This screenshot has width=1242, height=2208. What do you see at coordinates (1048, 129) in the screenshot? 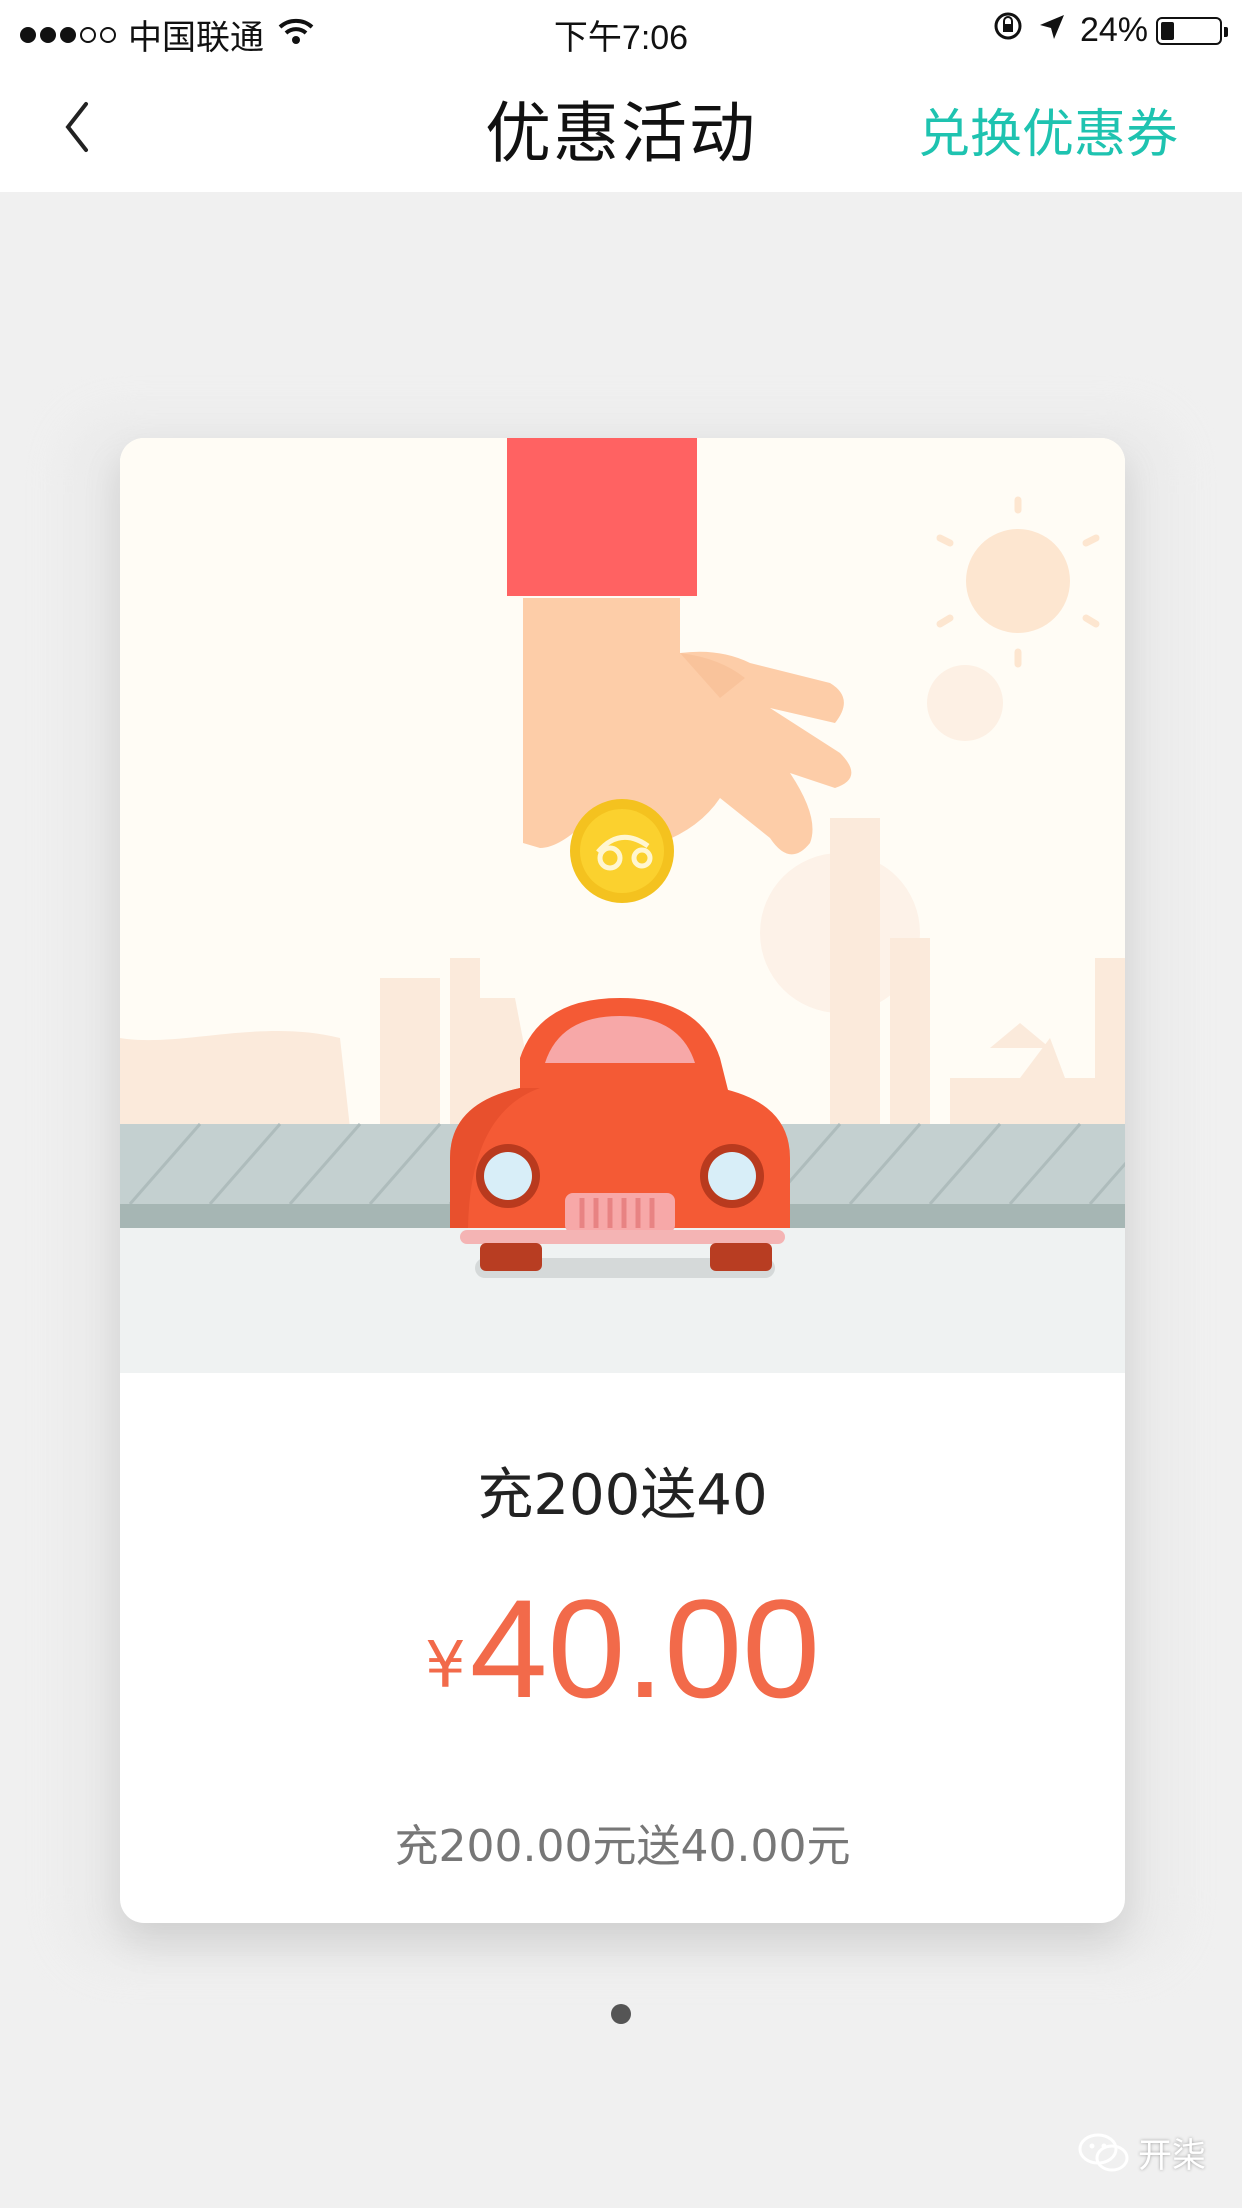
I see `redeem-coupon-button: 兑换优惠券` at bounding box center [1048, 129].